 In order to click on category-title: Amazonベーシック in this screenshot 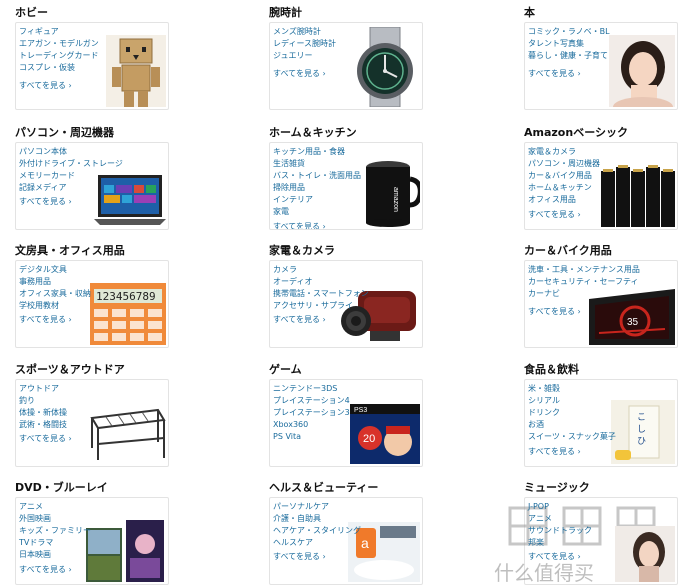, I will do `click(576, 132)`.